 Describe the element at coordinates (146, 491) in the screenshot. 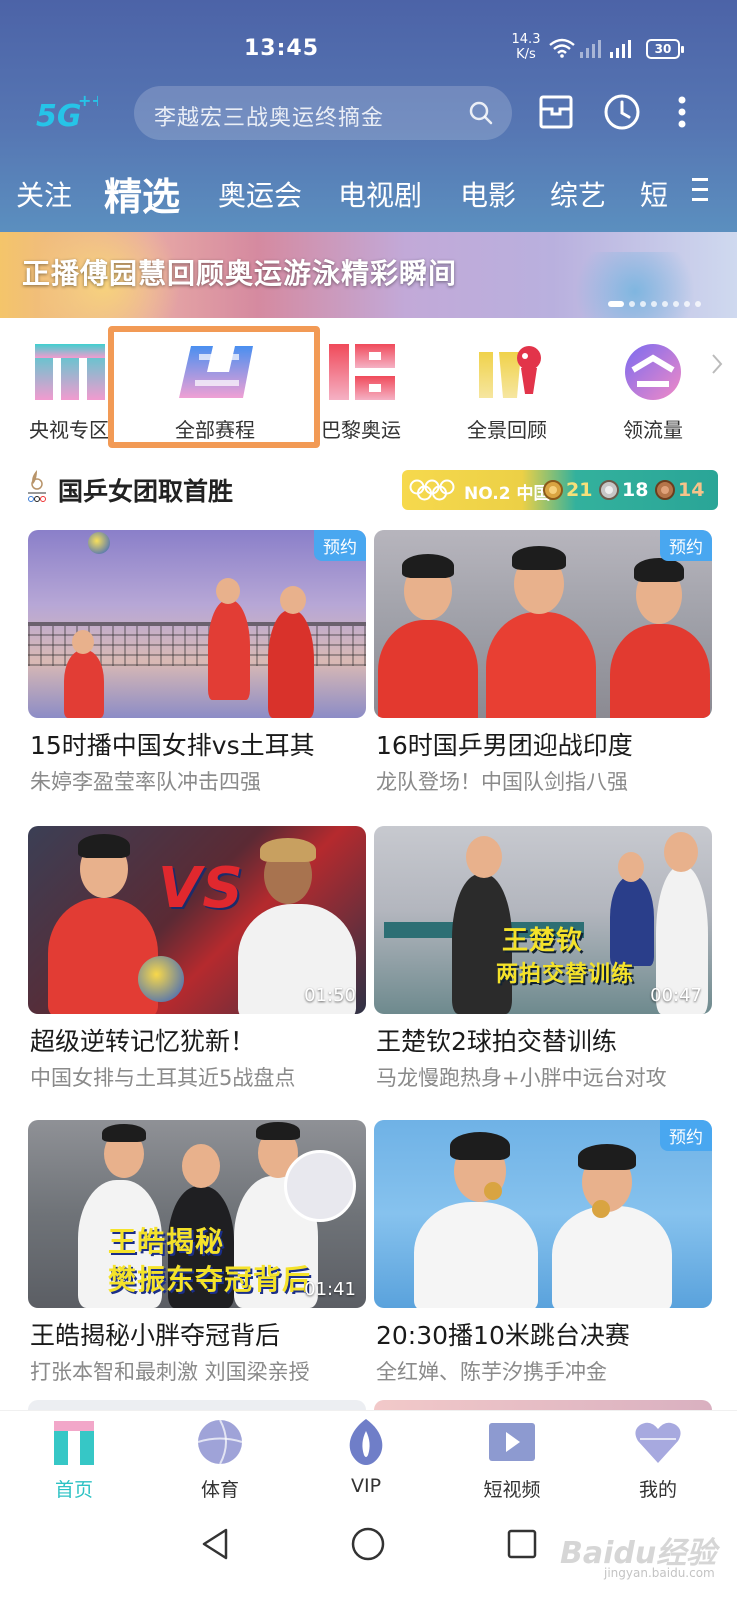

I see `section-title: 国乒女团取首胜` at that location.